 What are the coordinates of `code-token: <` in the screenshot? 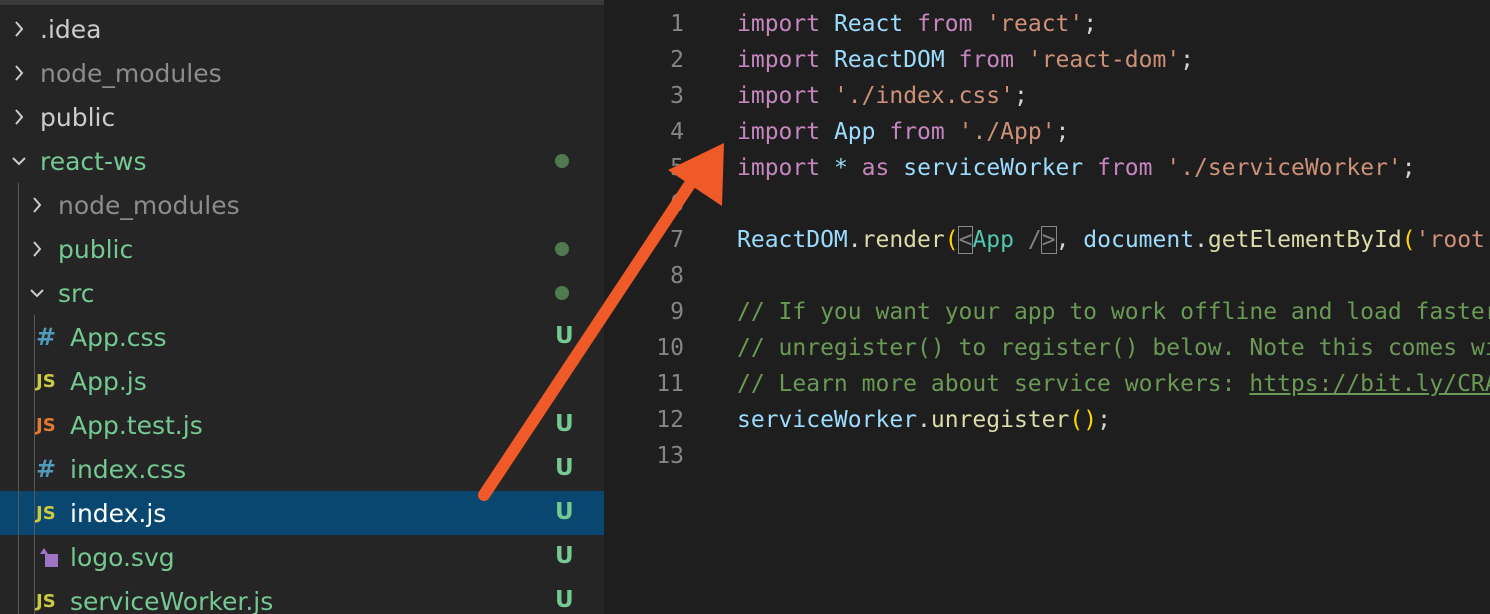 It's located at (965, 240).